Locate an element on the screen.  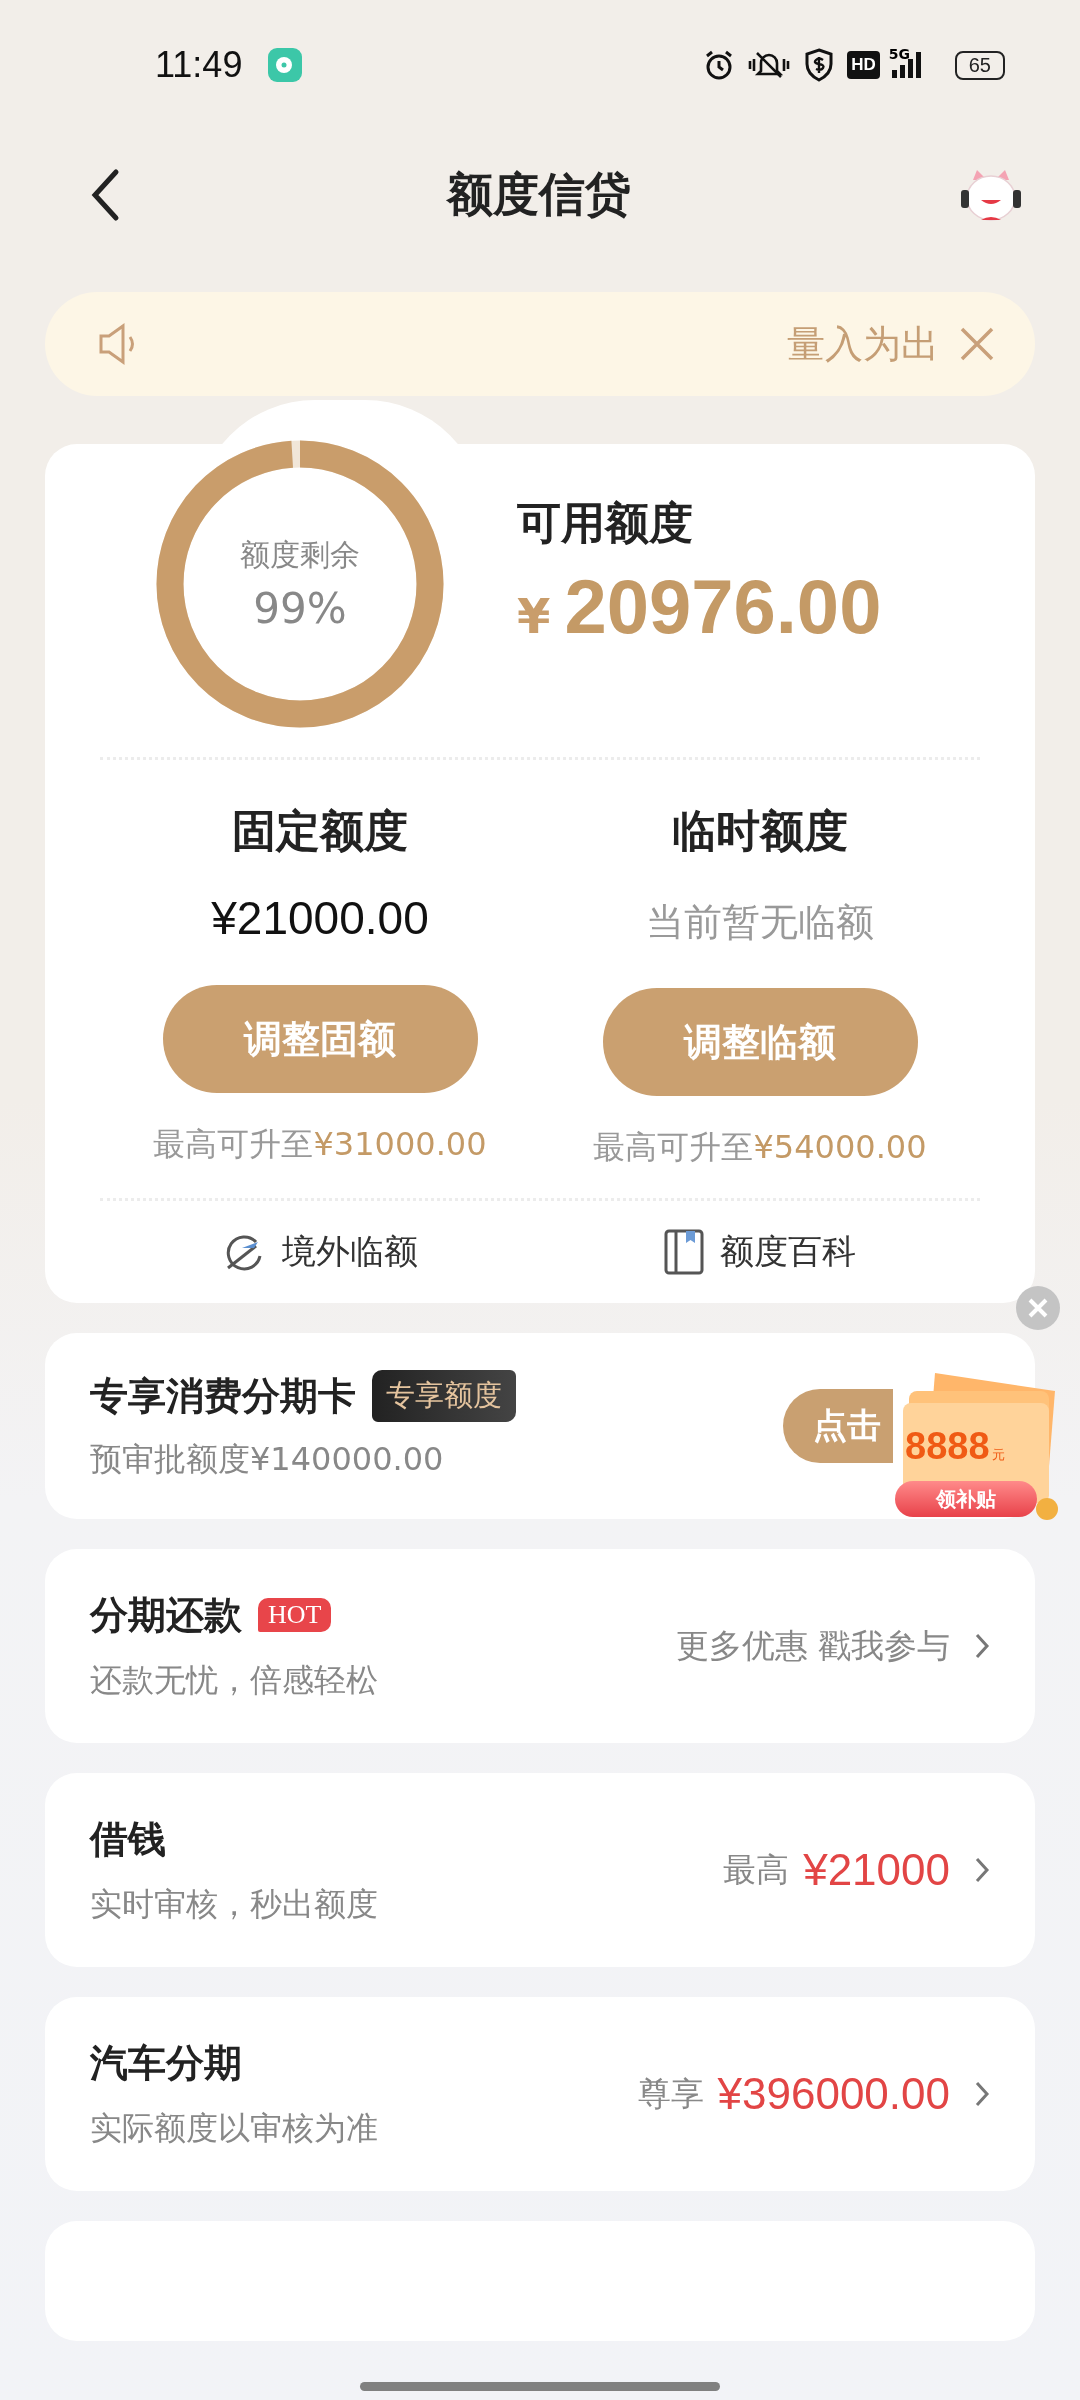
ring-label: 额度剩余 is located at coordinates (300, 555).